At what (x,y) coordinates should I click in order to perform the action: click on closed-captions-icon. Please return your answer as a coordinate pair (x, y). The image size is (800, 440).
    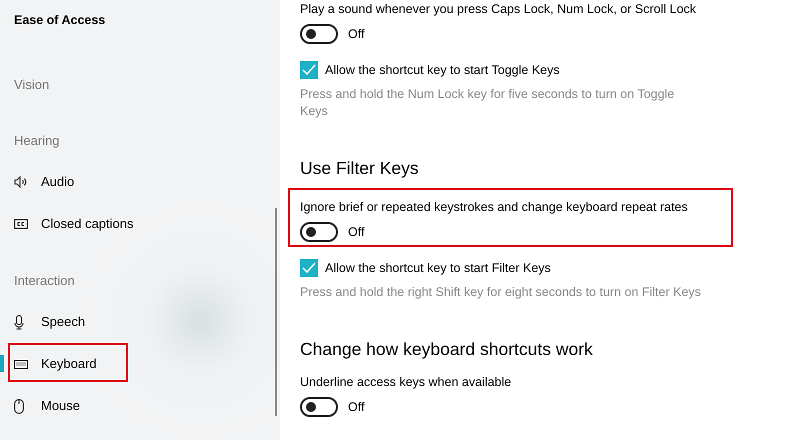
    Looking at the image, I should click on (21, 224).